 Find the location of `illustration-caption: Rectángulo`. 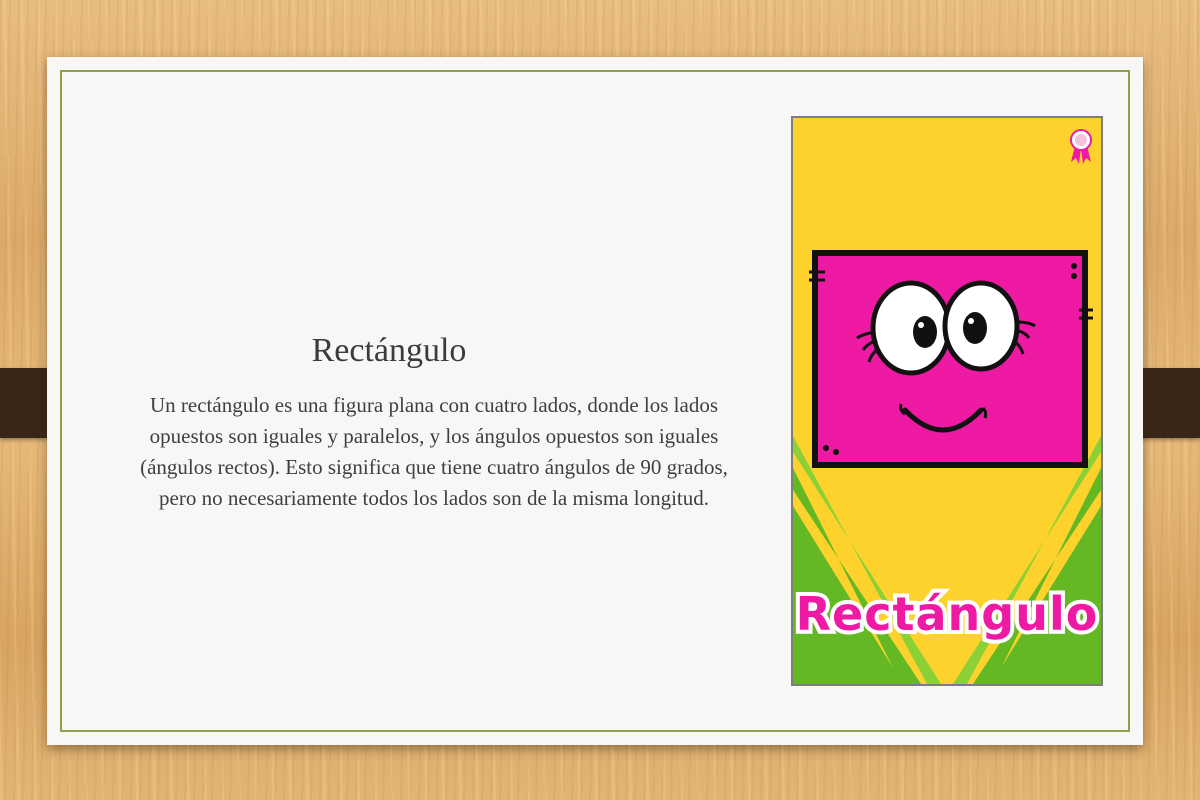

illustration-caption: Rectángulo is located at coordinates (947, 614).